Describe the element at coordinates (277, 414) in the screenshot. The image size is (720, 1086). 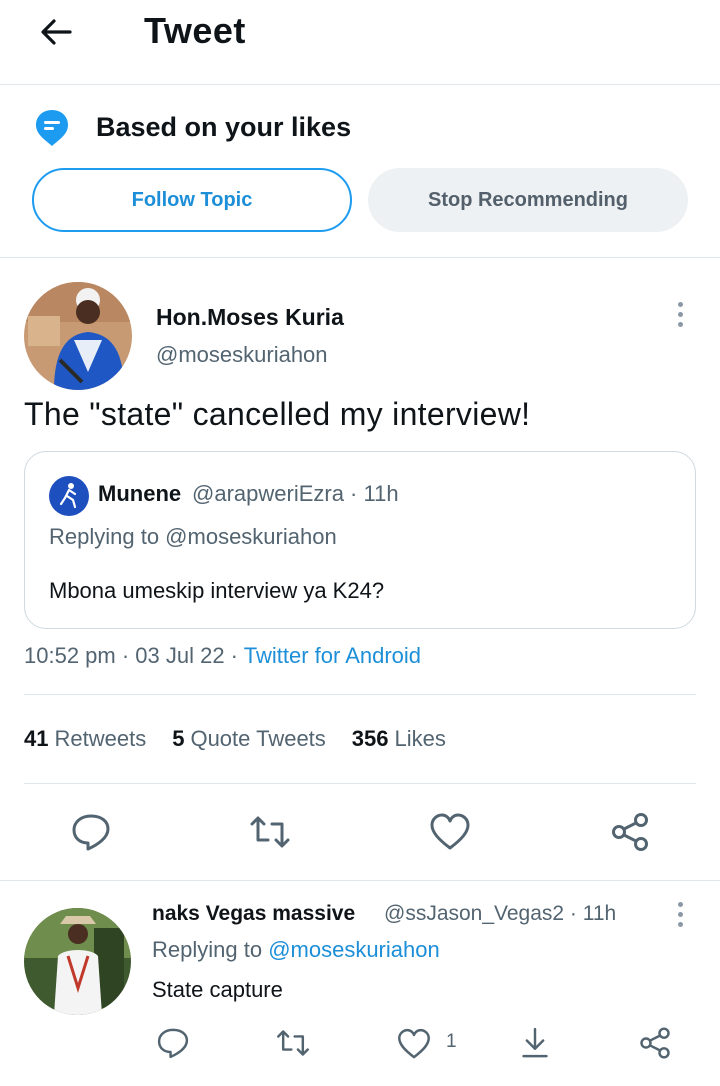
I see `tweet-text: The "state" cancelled my interview!` at that location.